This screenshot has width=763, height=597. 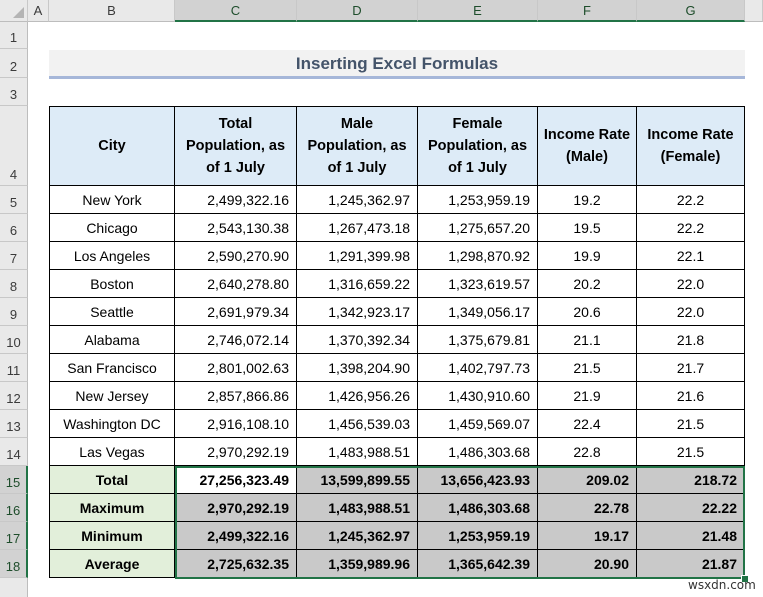 I want to click on summary-cell: 2,970,292.19, so click(x=236, y=508).